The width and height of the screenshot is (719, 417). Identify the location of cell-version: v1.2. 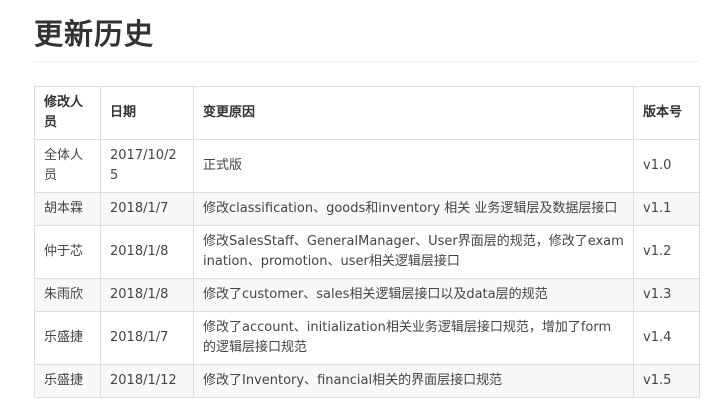
(666, 252).